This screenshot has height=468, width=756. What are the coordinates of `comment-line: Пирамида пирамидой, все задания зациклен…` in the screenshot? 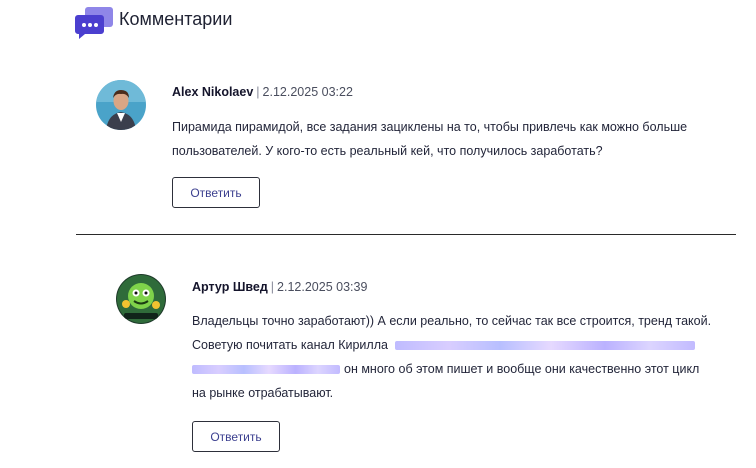 It's located at (430, 127).